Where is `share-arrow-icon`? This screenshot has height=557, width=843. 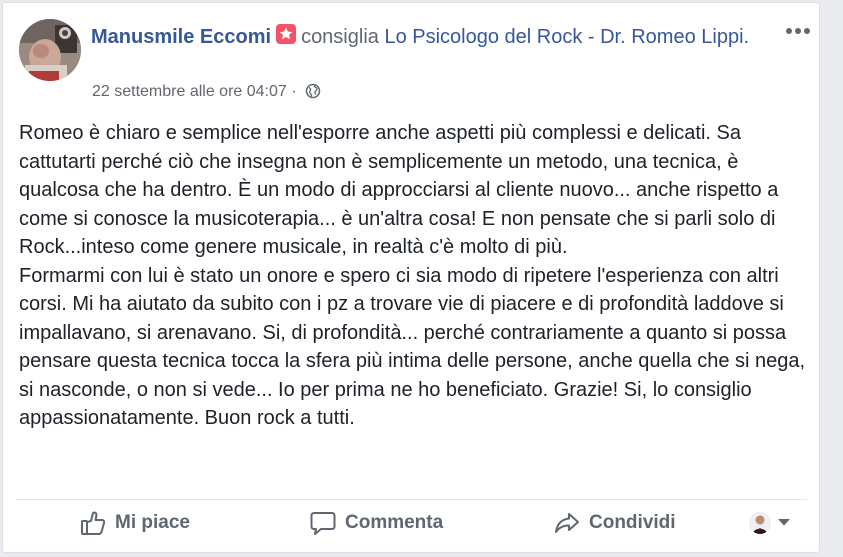
share-arrow-icon is located at coordinates (567, 523).